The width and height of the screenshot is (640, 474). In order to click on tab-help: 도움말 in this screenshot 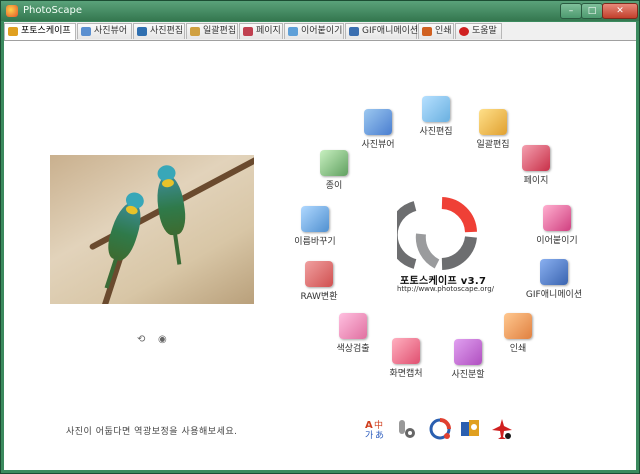, I will do `click(478, 31)`.